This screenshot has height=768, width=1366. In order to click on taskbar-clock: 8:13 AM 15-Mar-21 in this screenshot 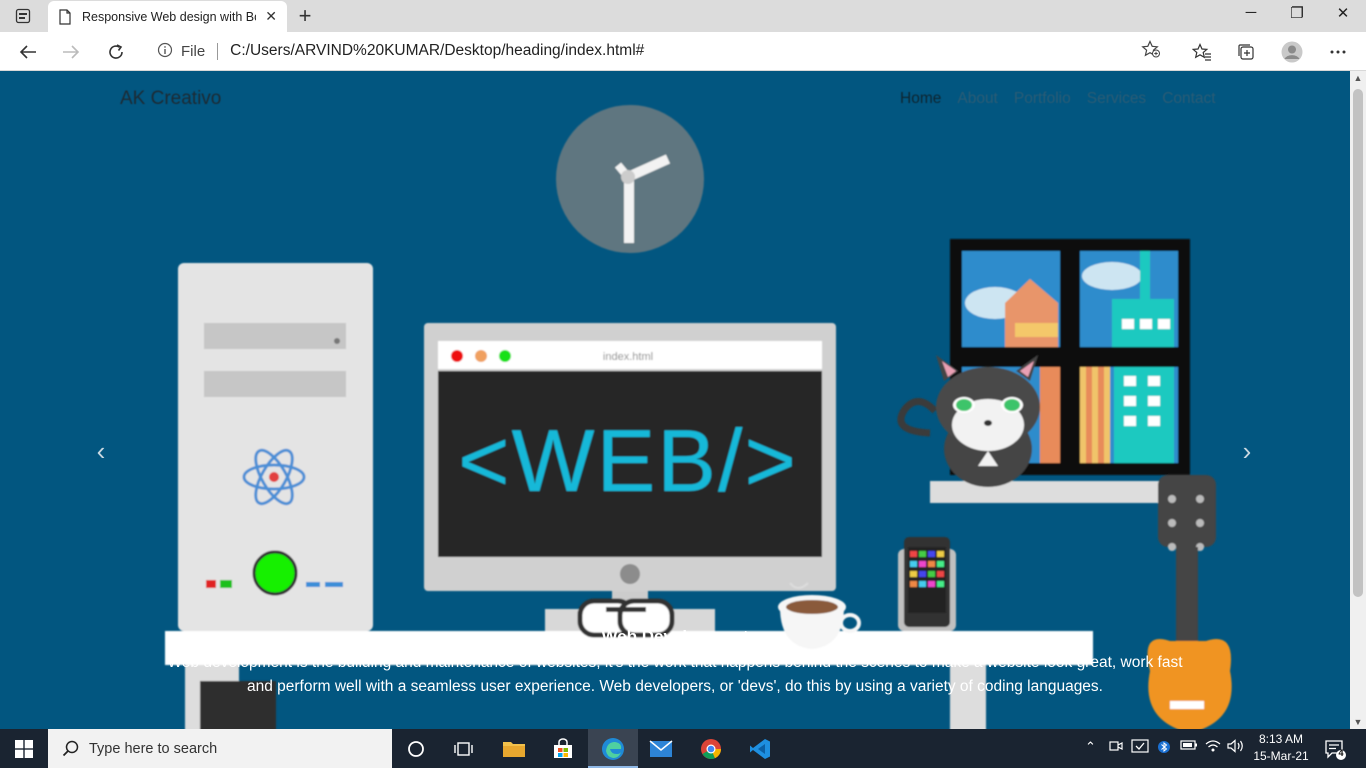, I will do `click(1281, 748)`.